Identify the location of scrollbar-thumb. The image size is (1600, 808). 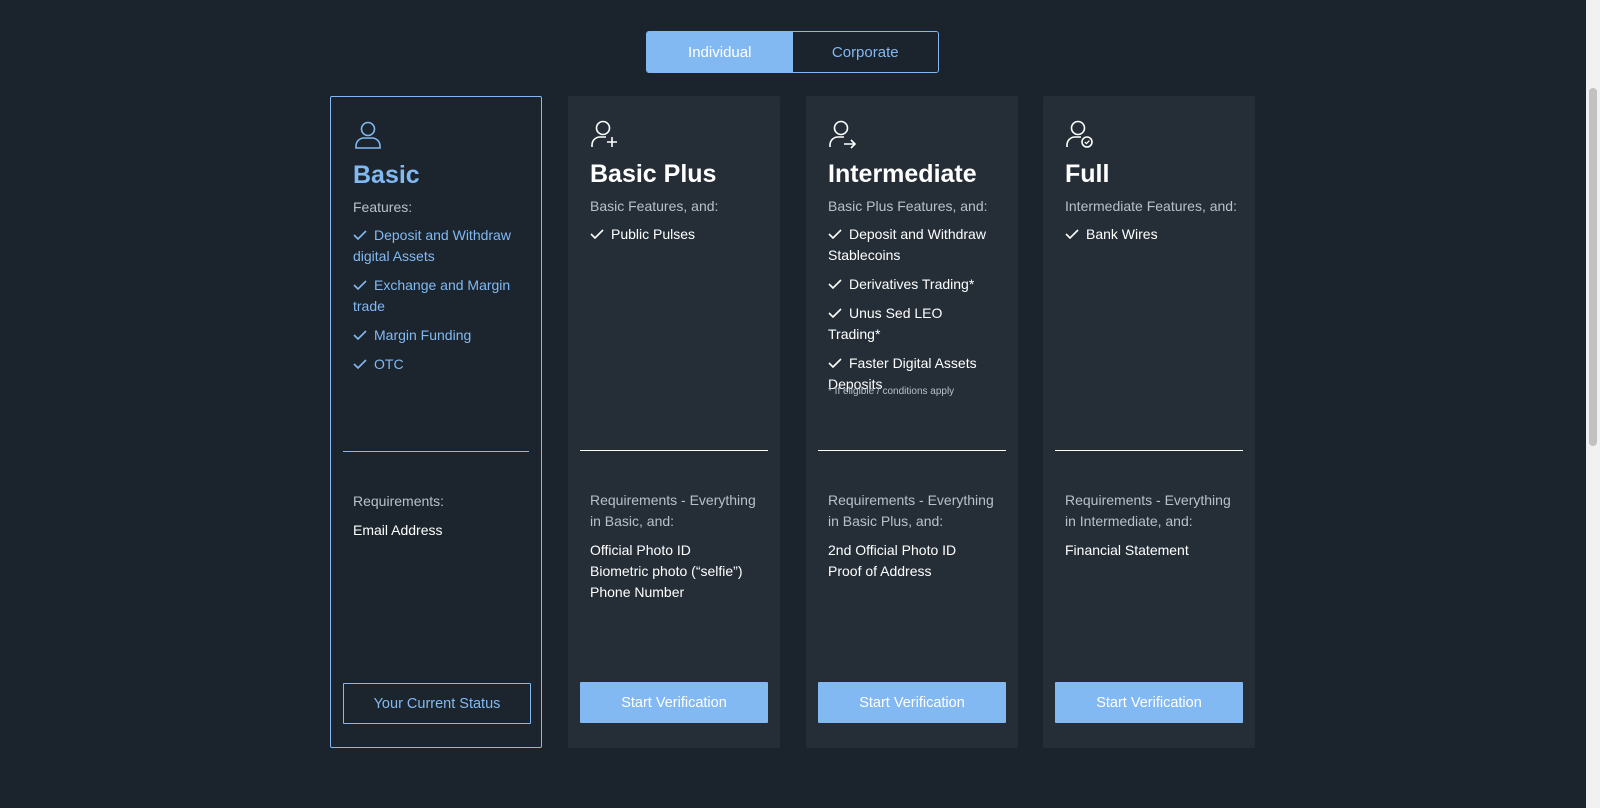
(1593, 267).